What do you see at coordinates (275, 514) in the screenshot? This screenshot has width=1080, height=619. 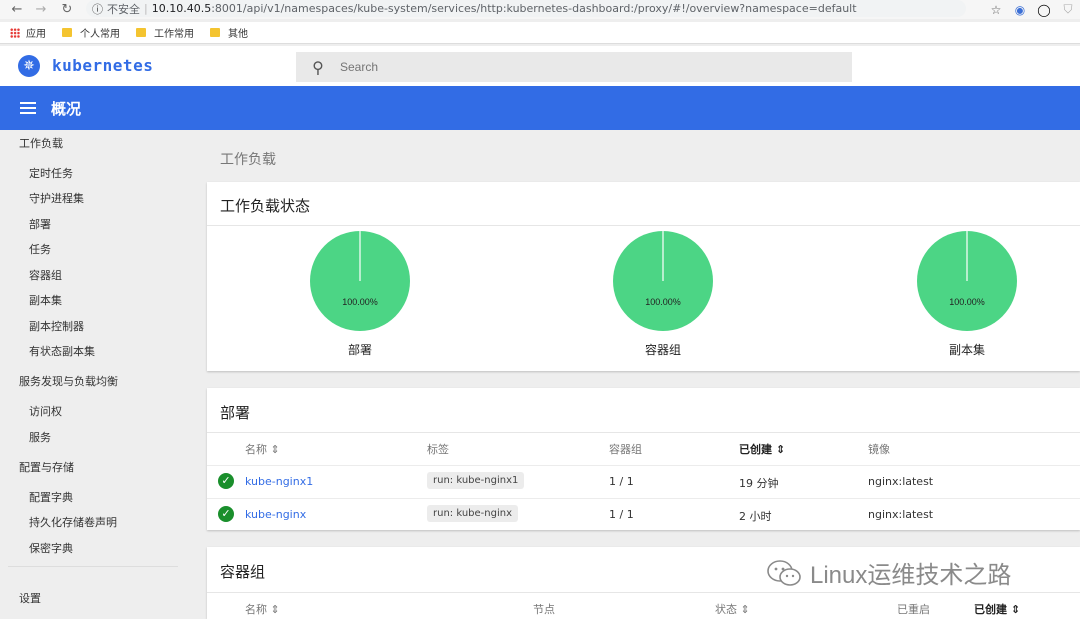 I see `deployment-name-link: kube-nginx` at bounding box center [275, 514].